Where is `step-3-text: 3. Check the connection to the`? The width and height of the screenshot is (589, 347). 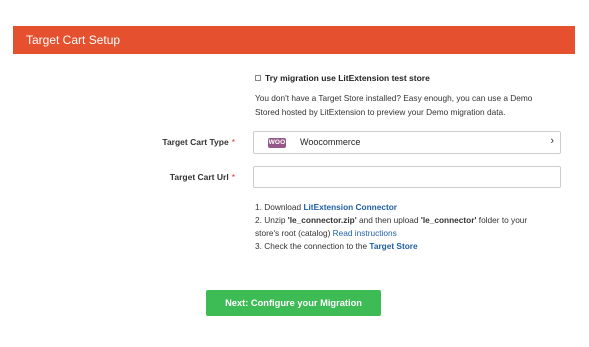
step-3-text: 3. Check the connection to the is located at coordinates (312, 246).